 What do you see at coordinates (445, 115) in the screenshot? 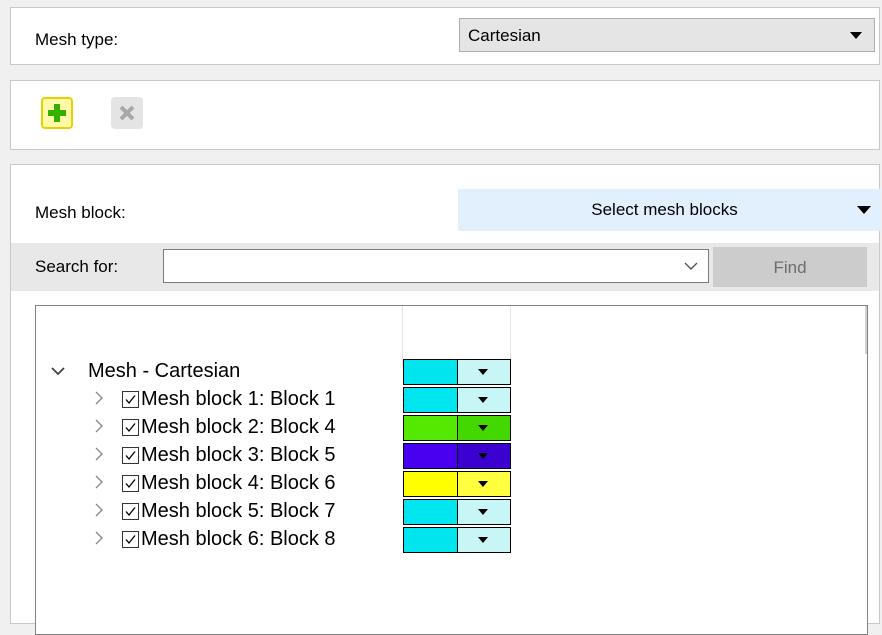
I see `toolbar-panel` at bounding box center [445, 115].